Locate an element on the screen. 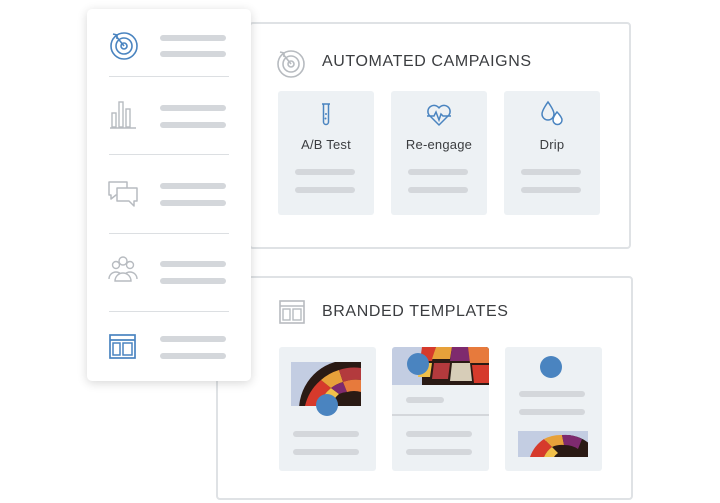 Image resolution: width=720 pixels, height=503 pixels. sidebar-item-templates is located at coordinates (169, 352).